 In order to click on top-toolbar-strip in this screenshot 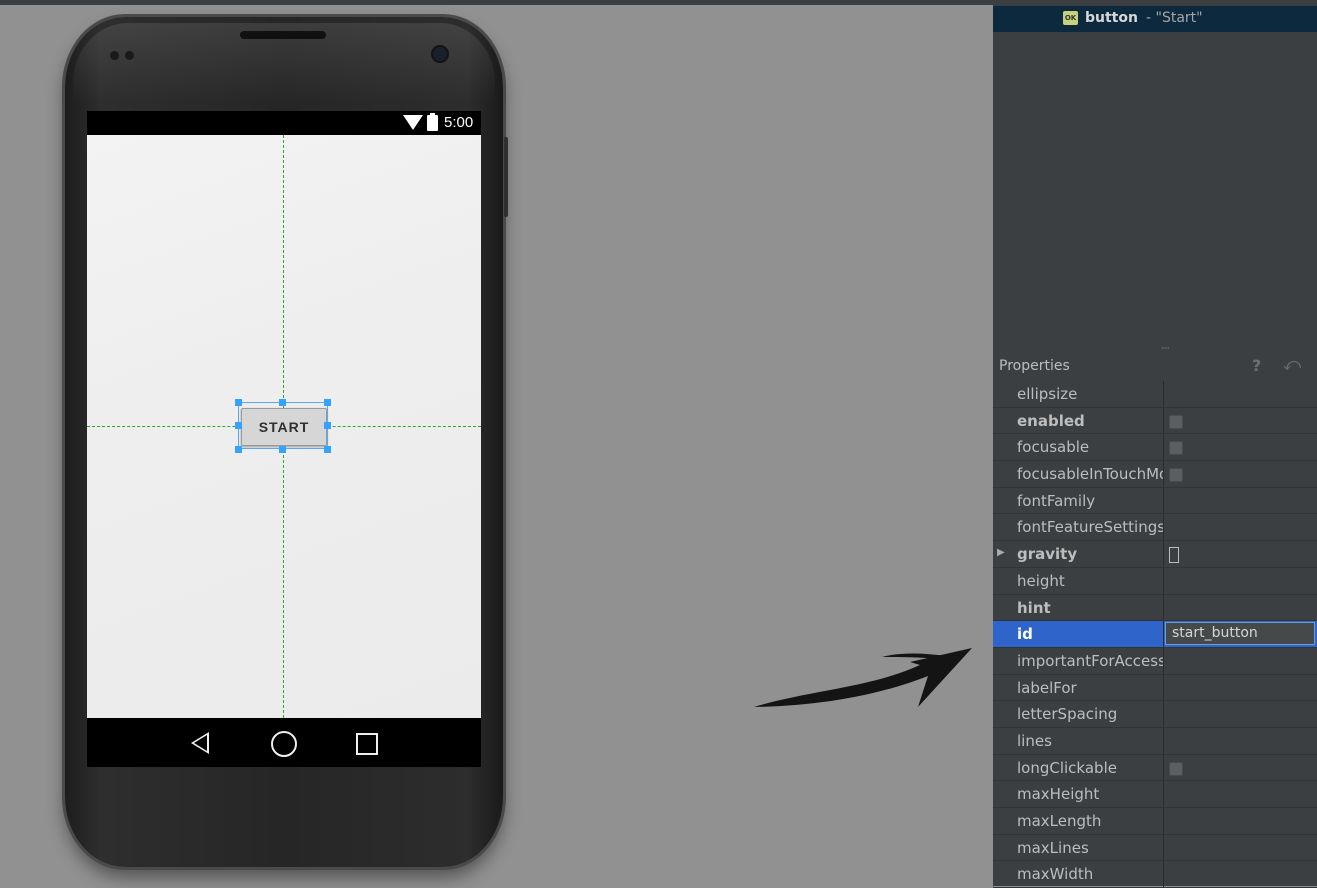, I will do `click(496, 2)`.